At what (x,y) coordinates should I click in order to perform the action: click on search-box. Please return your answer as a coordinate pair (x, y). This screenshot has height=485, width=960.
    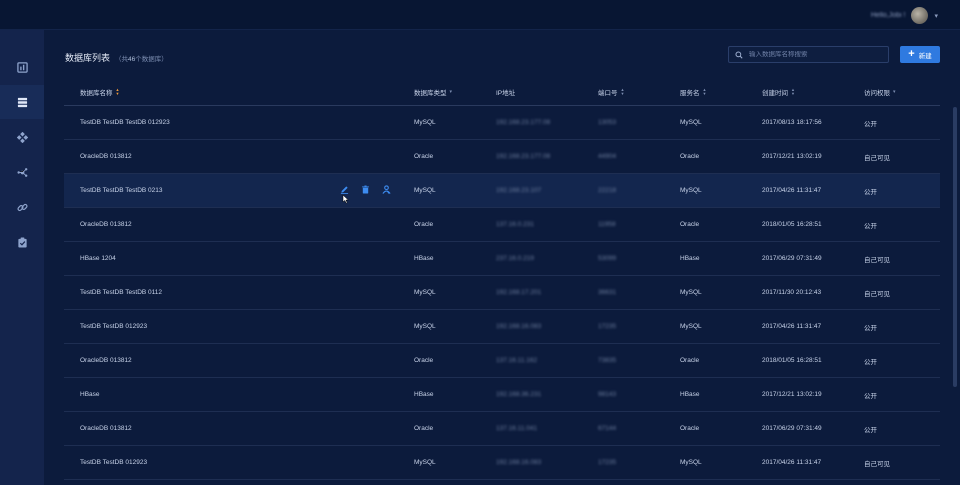
    Looking at the image, I should click on (808, 54).